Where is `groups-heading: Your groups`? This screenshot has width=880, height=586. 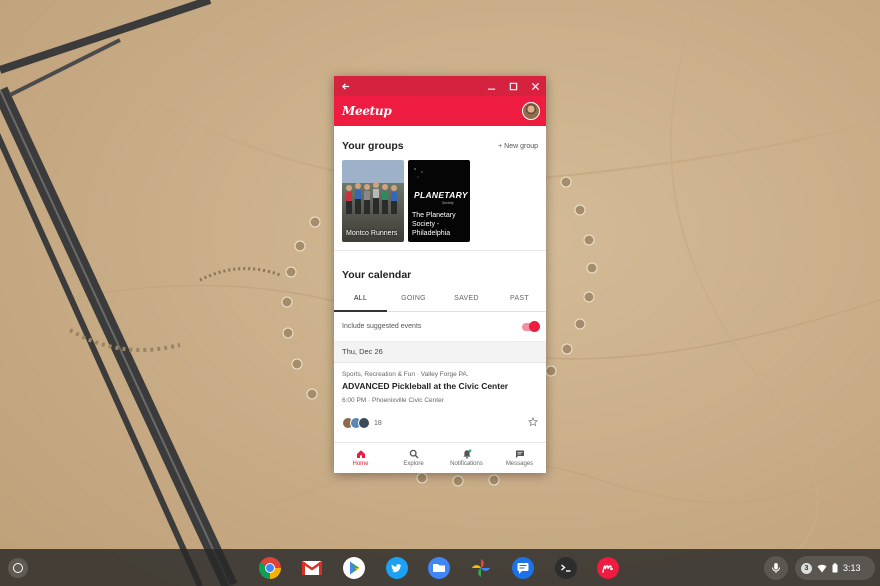 groups-heading: Your groups is located at coordinates (373, 146).